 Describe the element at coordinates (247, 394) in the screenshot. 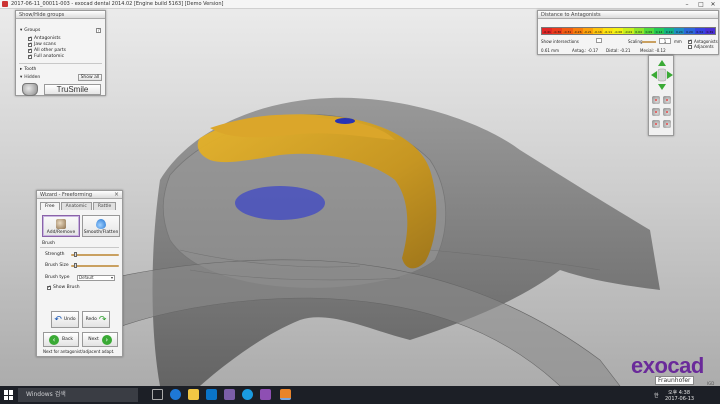

I see `ie-icon` at that location.